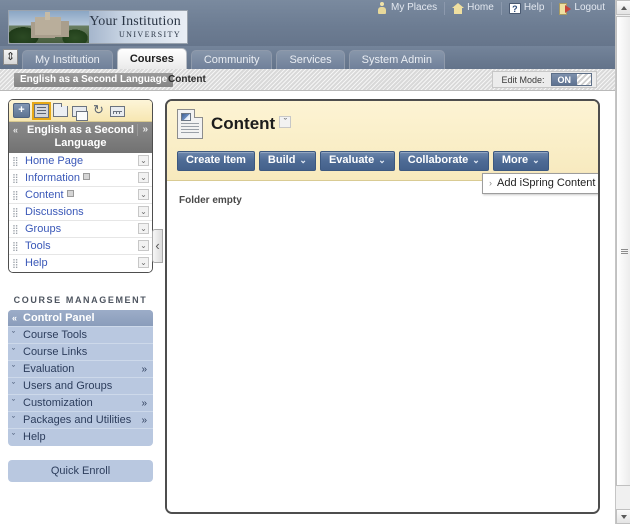 This screenshot has width=630, height=524. I want to click on caret-down-icon: ˇ, so click(13, 403).